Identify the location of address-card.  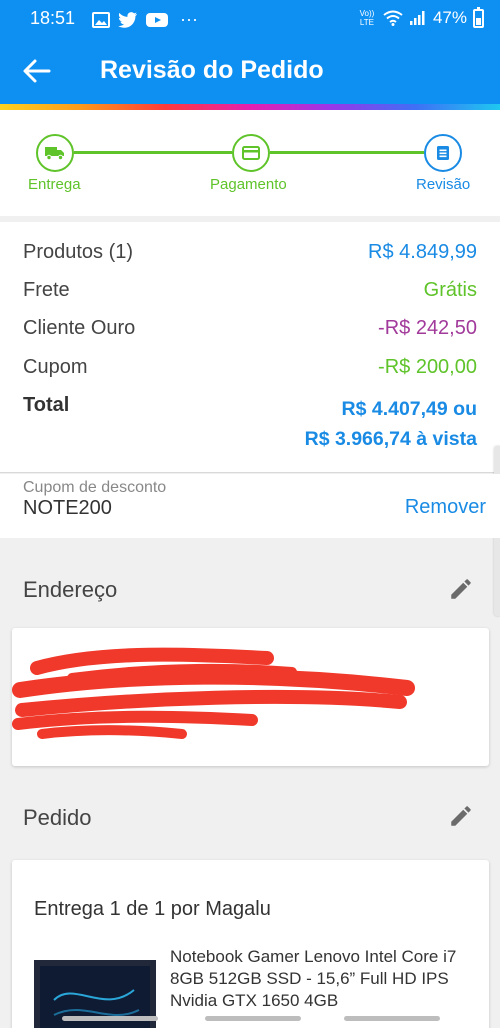
(250, 697).